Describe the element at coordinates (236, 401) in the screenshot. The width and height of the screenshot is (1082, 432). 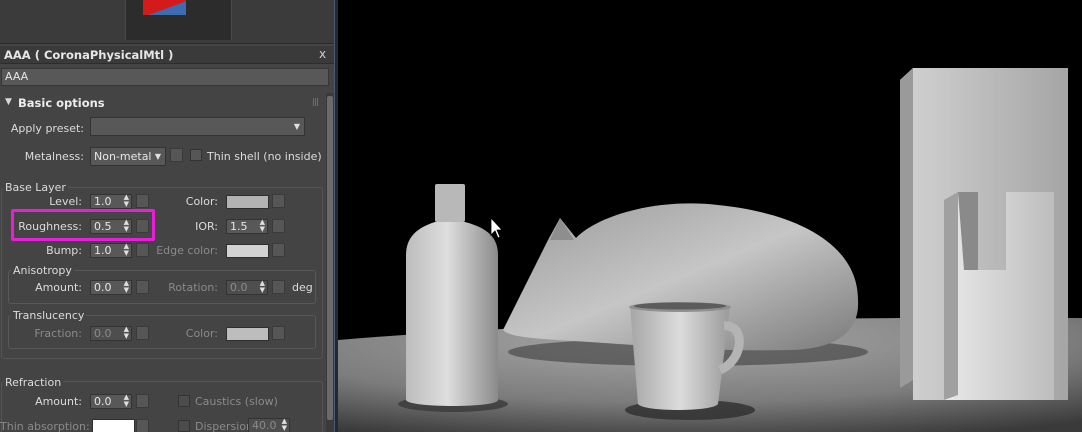
I see `caustics-label: Caustics (slow)` at that location.